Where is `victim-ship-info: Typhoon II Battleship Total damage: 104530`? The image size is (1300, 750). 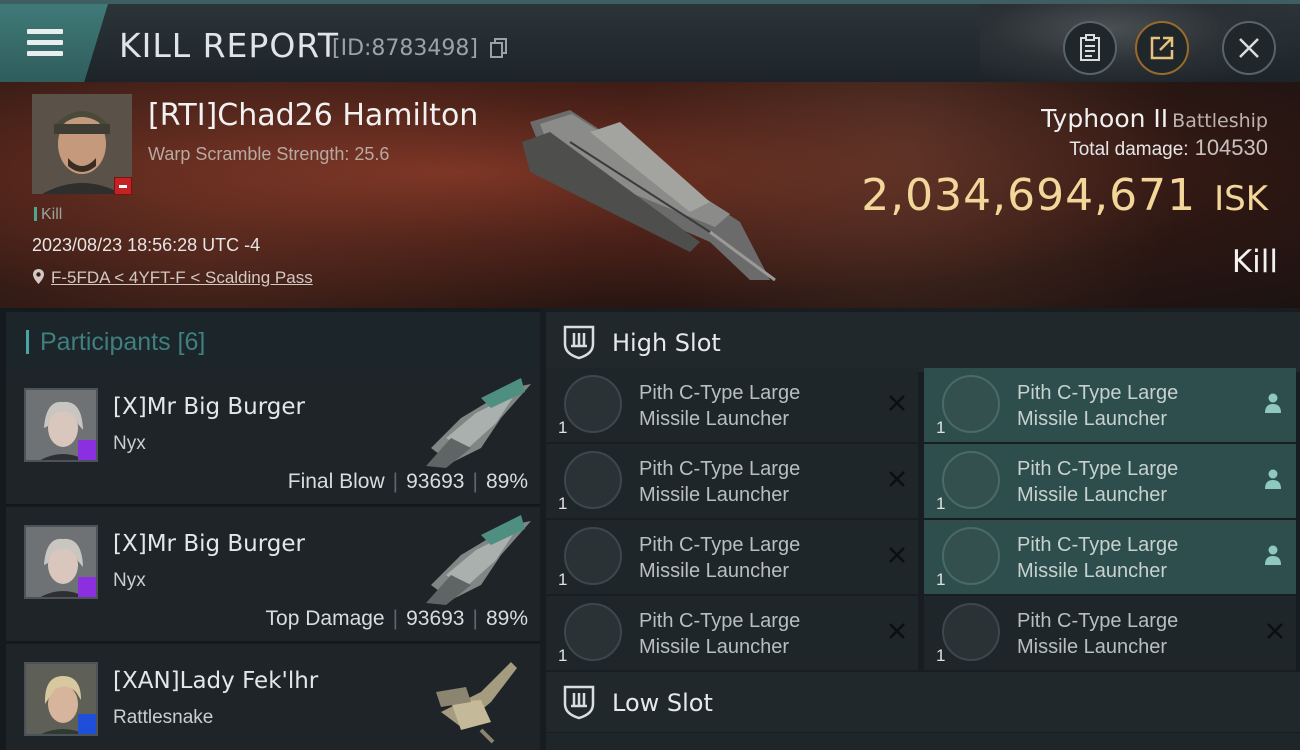 victim-ship-info: Typhoon II Battleship Total damage: 104530 is located at coordinates (1154, 132).